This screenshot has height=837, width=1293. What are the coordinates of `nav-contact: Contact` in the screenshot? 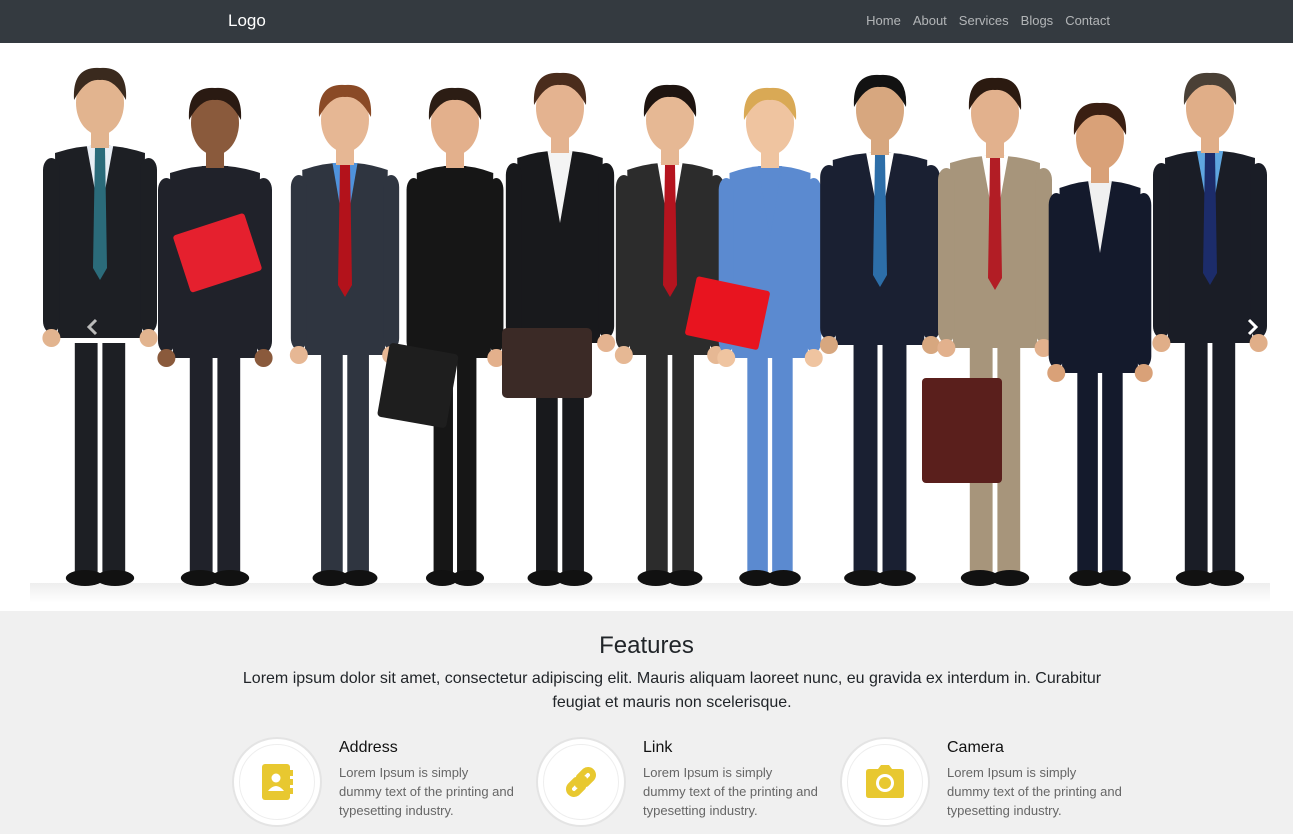 It's located at (1087, 21).